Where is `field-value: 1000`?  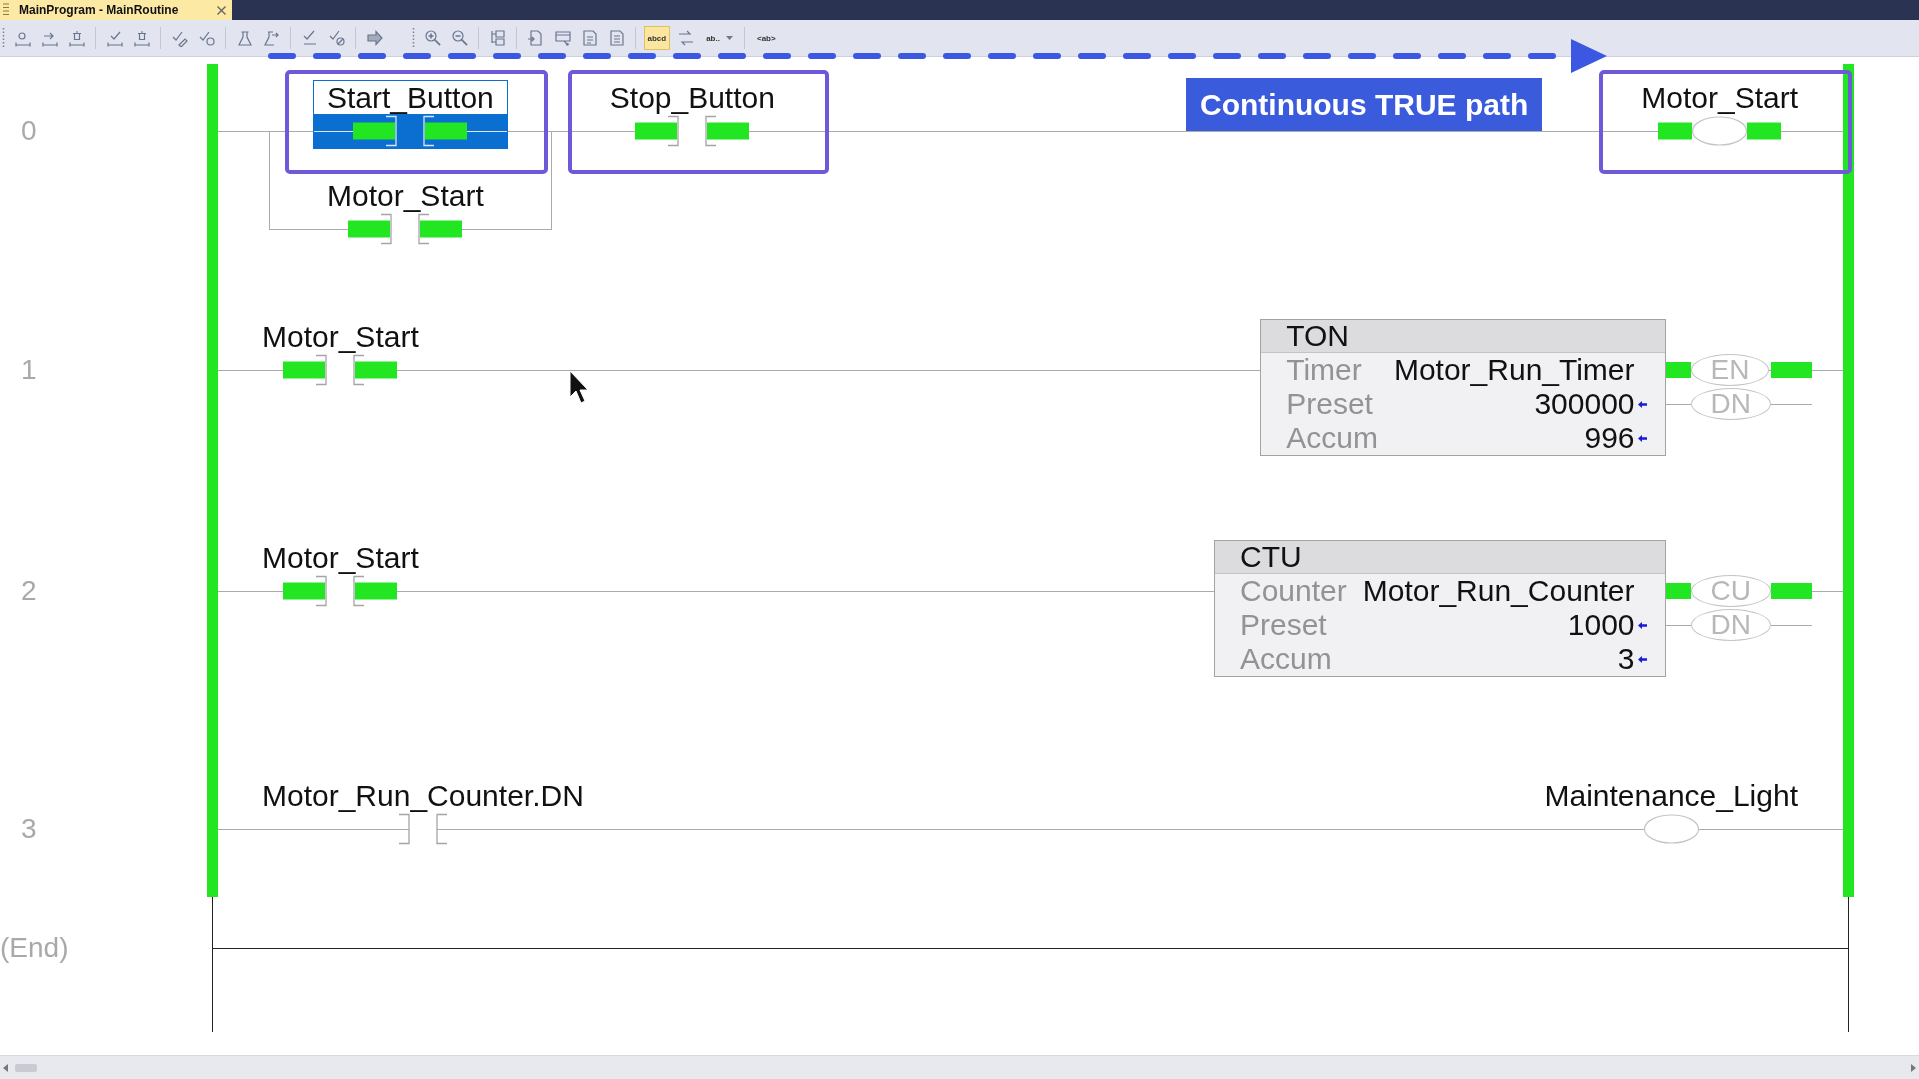
field-value: 1000 is located at coordinates (1601, 625).